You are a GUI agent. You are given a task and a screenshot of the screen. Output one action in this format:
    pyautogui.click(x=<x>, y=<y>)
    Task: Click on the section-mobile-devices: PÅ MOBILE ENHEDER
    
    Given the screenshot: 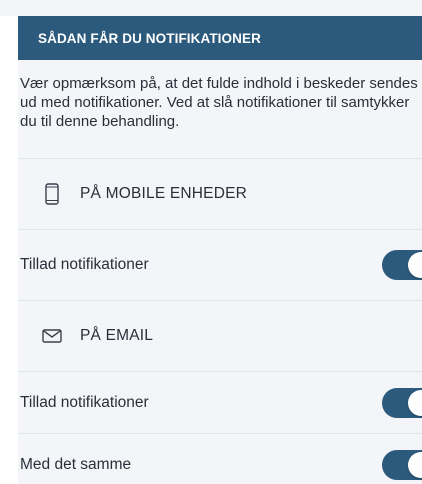 What is the action you would take?
    pyautogui.click(x=220, y=193)
    